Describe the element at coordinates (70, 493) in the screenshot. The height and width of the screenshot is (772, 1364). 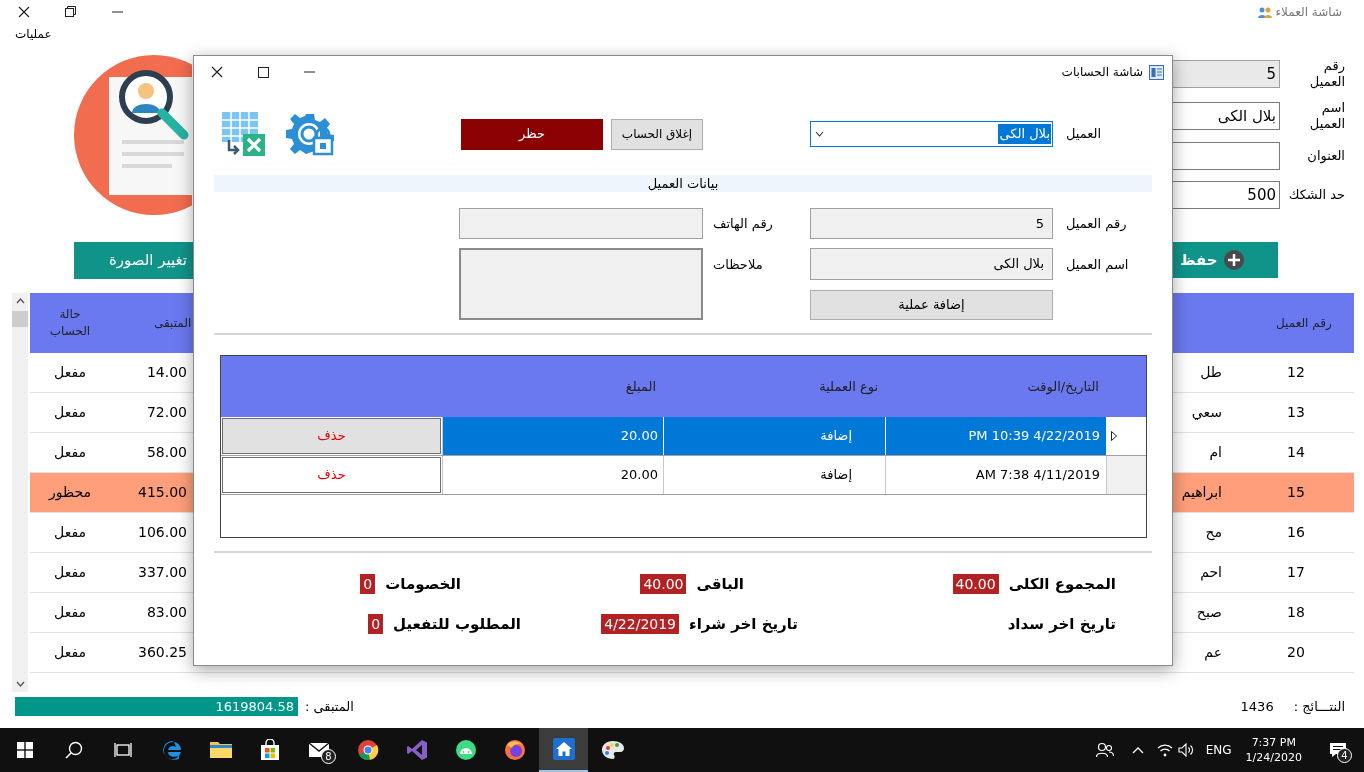
I see `table-cell-text: محظور` at that location.